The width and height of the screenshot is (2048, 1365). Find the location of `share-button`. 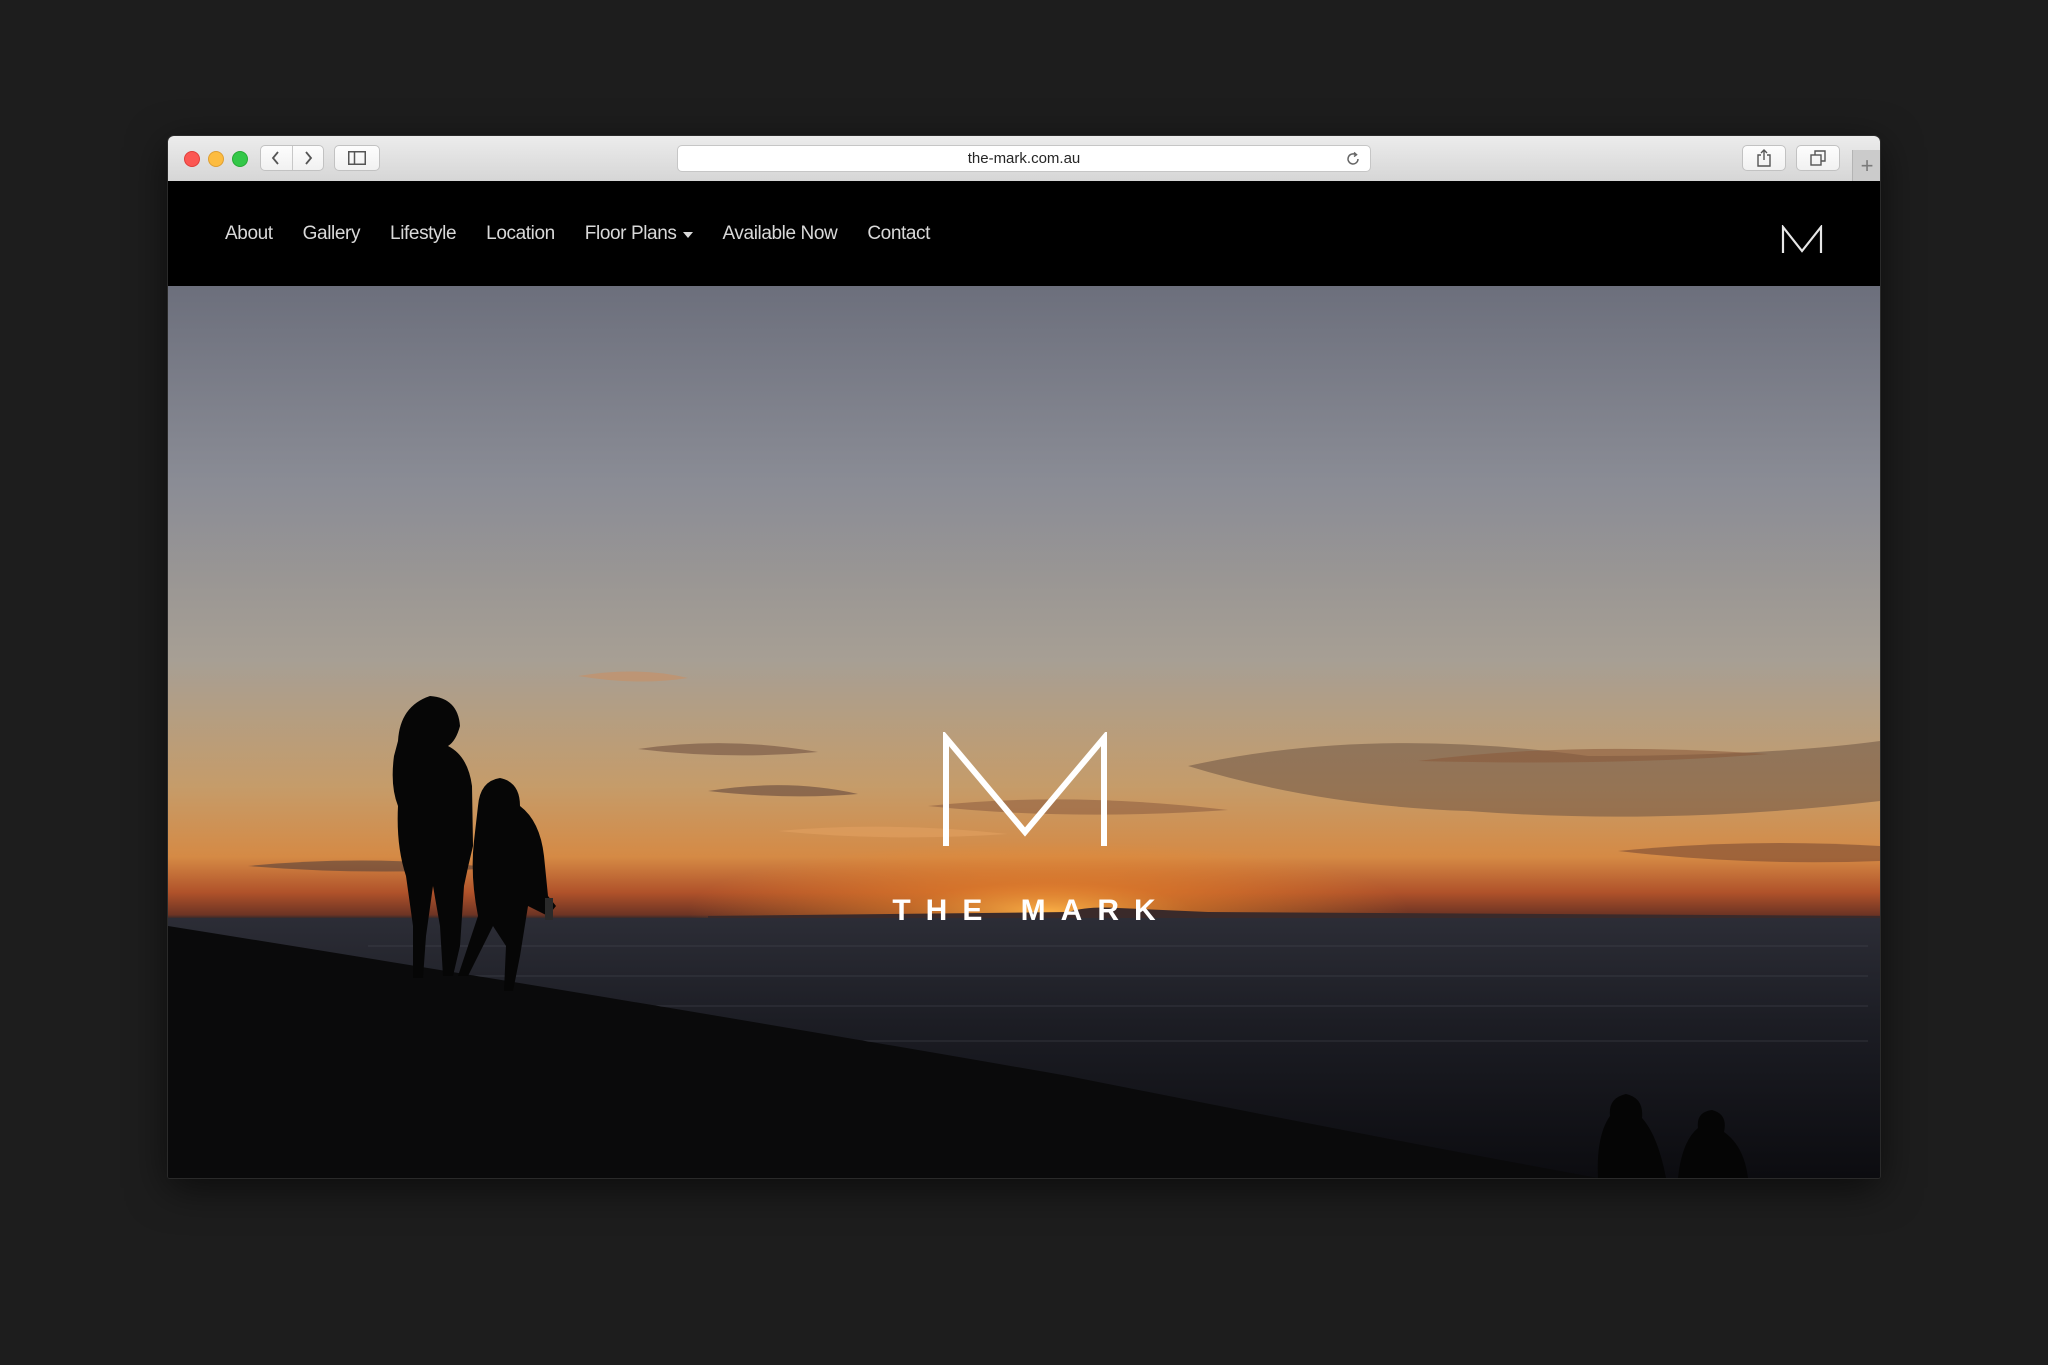

share-button is located at coordinates (1764, 158).